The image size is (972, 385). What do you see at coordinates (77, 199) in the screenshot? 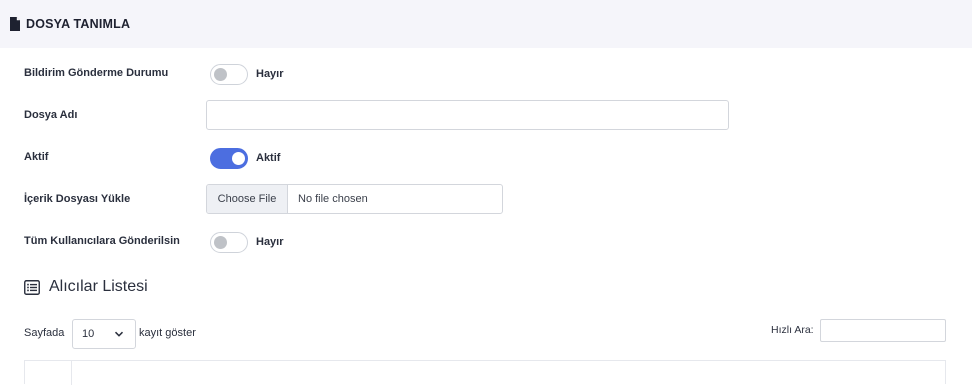
I see `upload-label: İçerik Dosyası Yükle` at bounding box center [77, 199].